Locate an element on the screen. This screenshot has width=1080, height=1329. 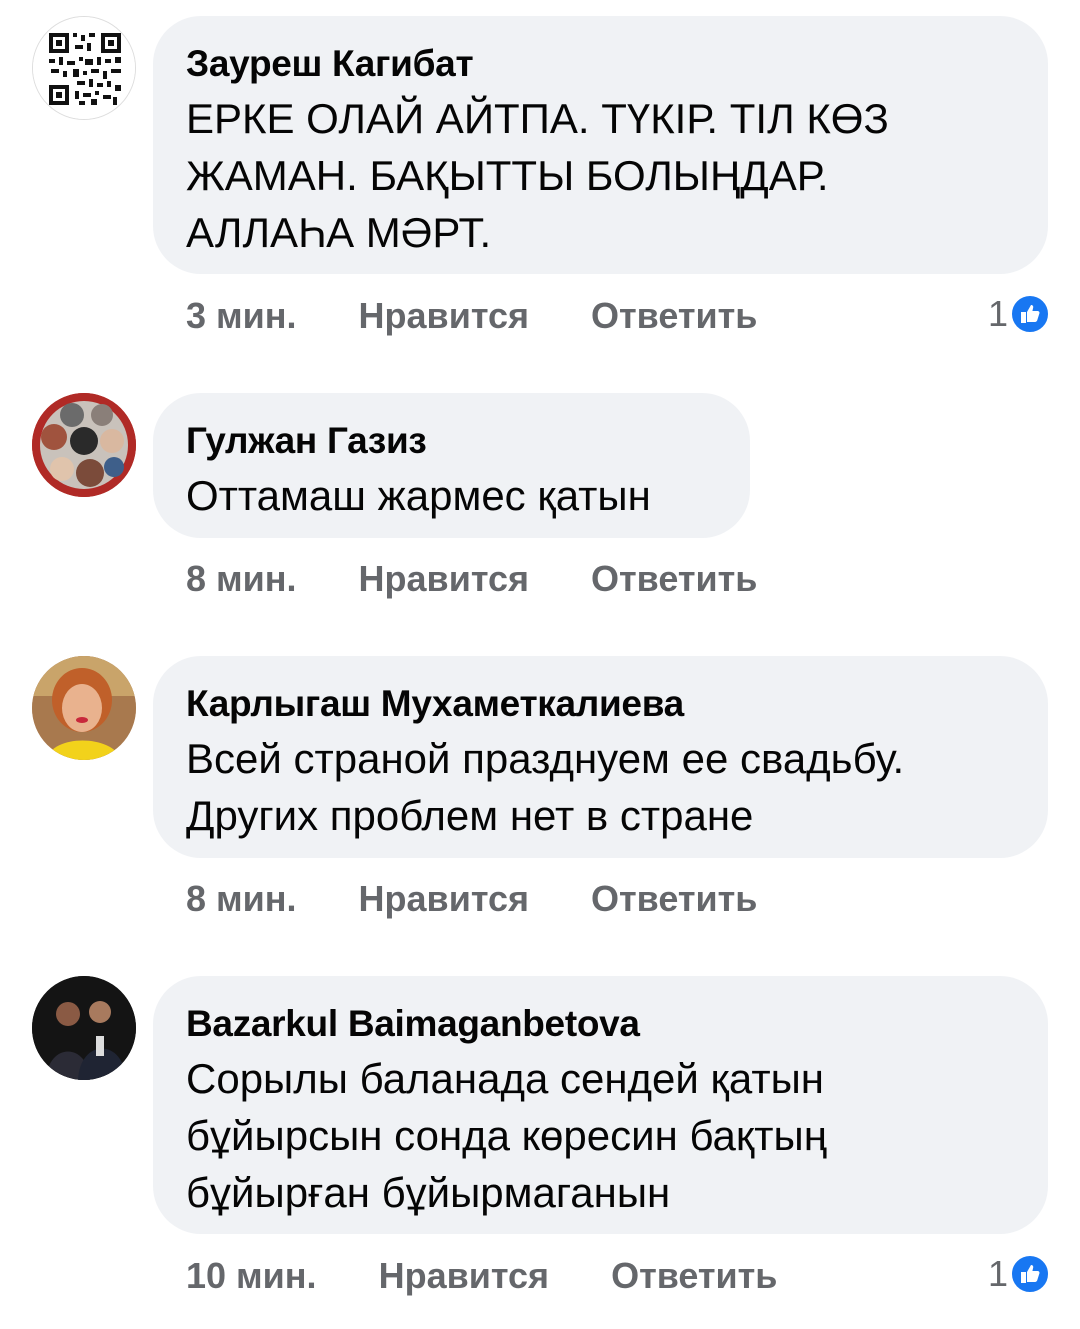
comment-timestamp: 3 мин. is located at coordinates (241, 316).